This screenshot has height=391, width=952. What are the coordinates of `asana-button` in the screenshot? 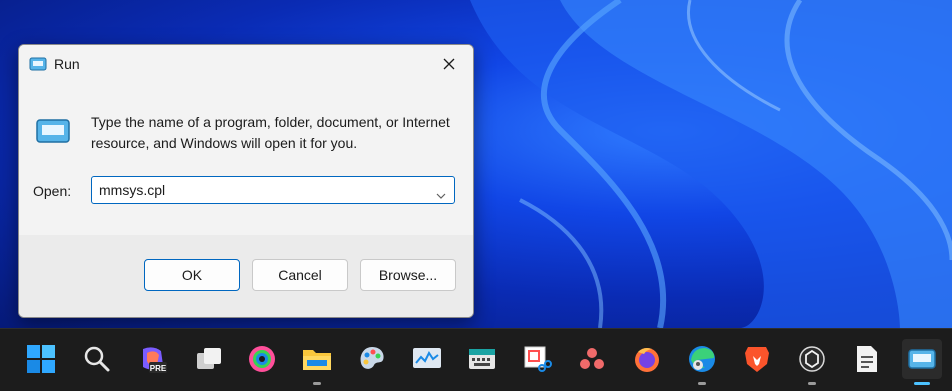 It's located at (592, 359).